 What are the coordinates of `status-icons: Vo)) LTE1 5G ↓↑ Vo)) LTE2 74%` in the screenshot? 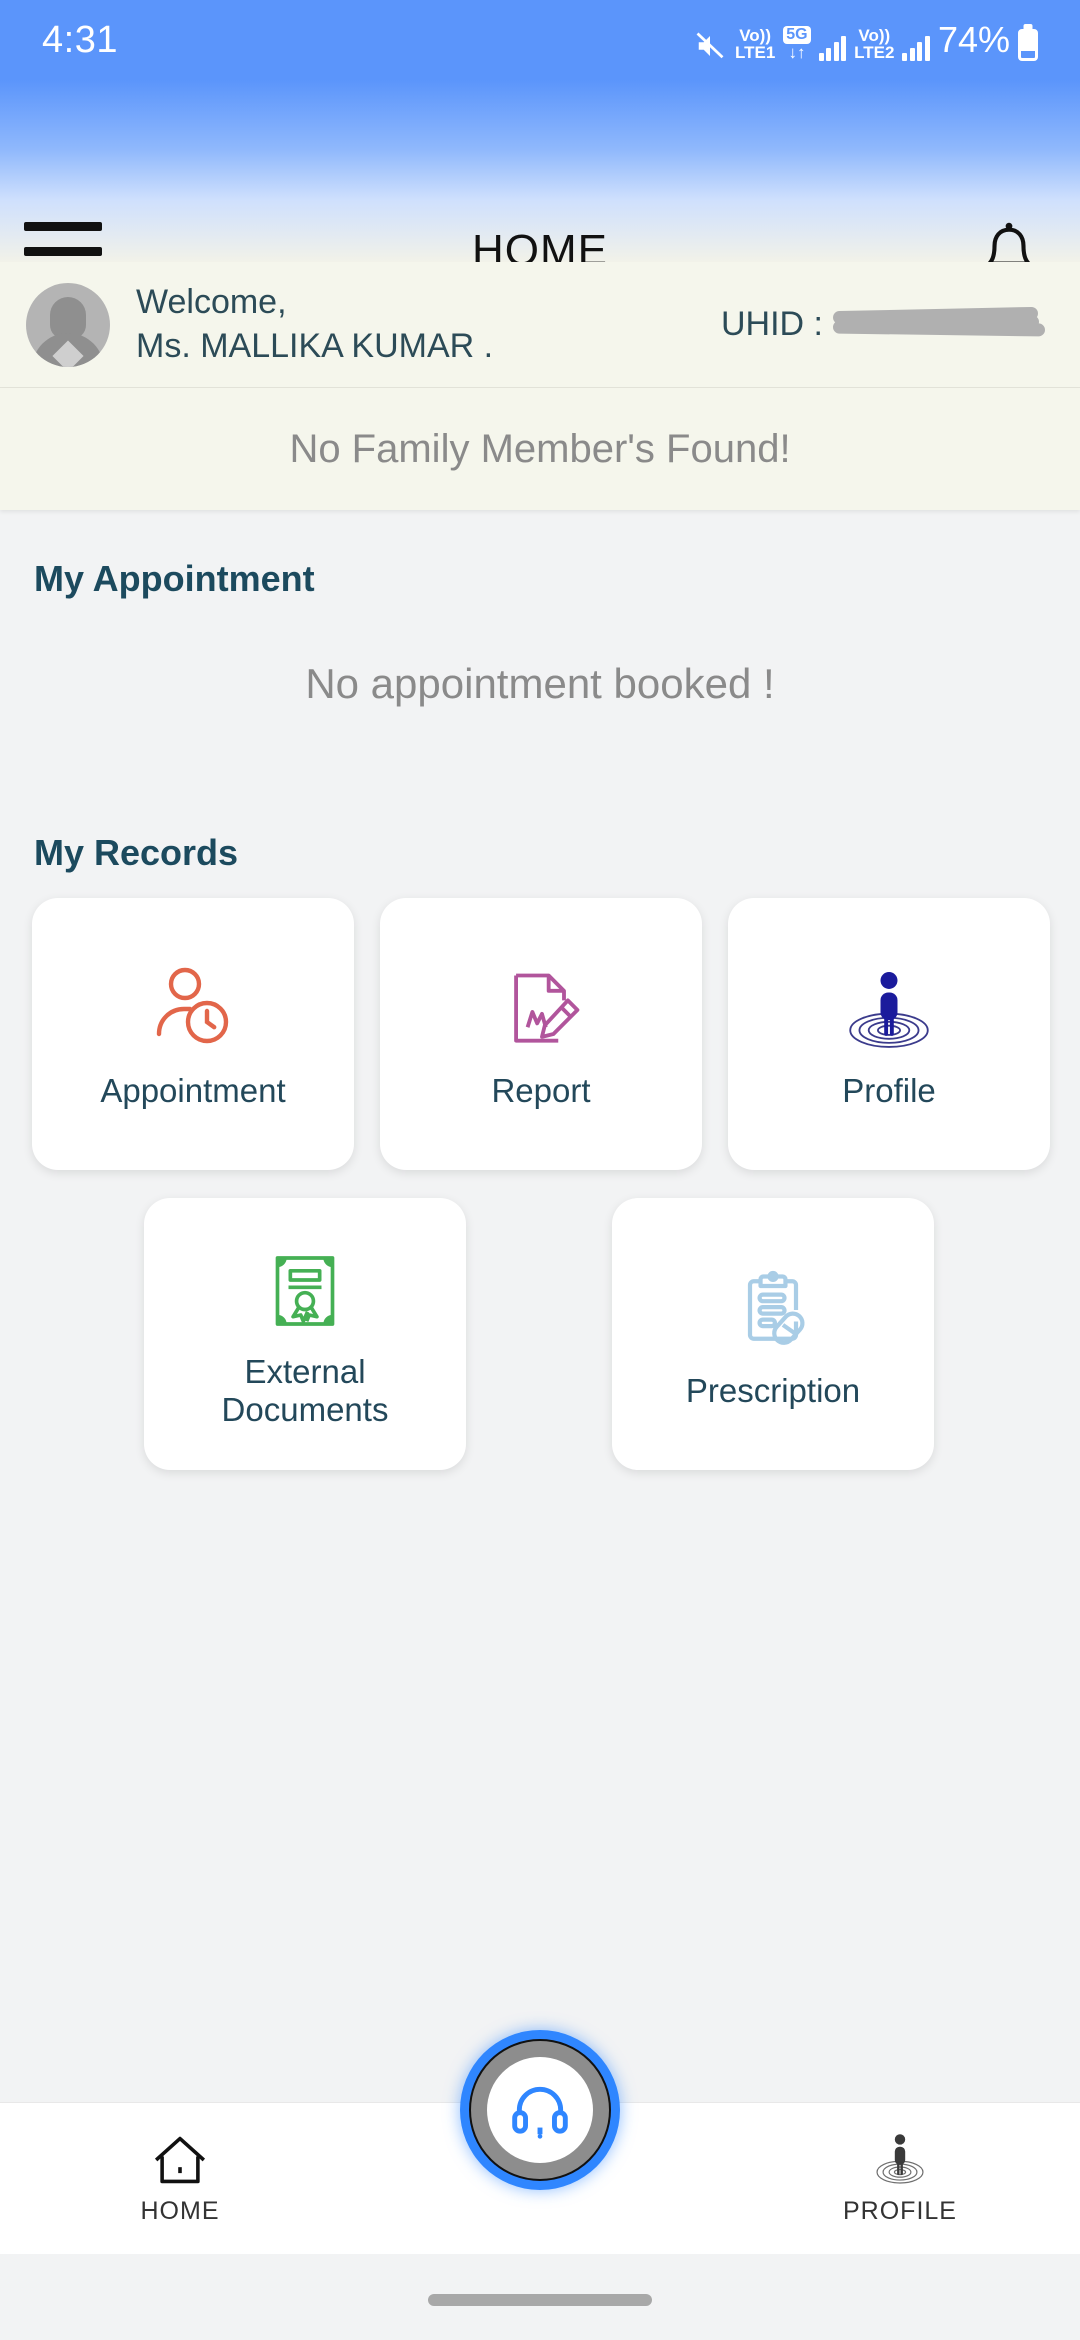 It's located at (865, 40).